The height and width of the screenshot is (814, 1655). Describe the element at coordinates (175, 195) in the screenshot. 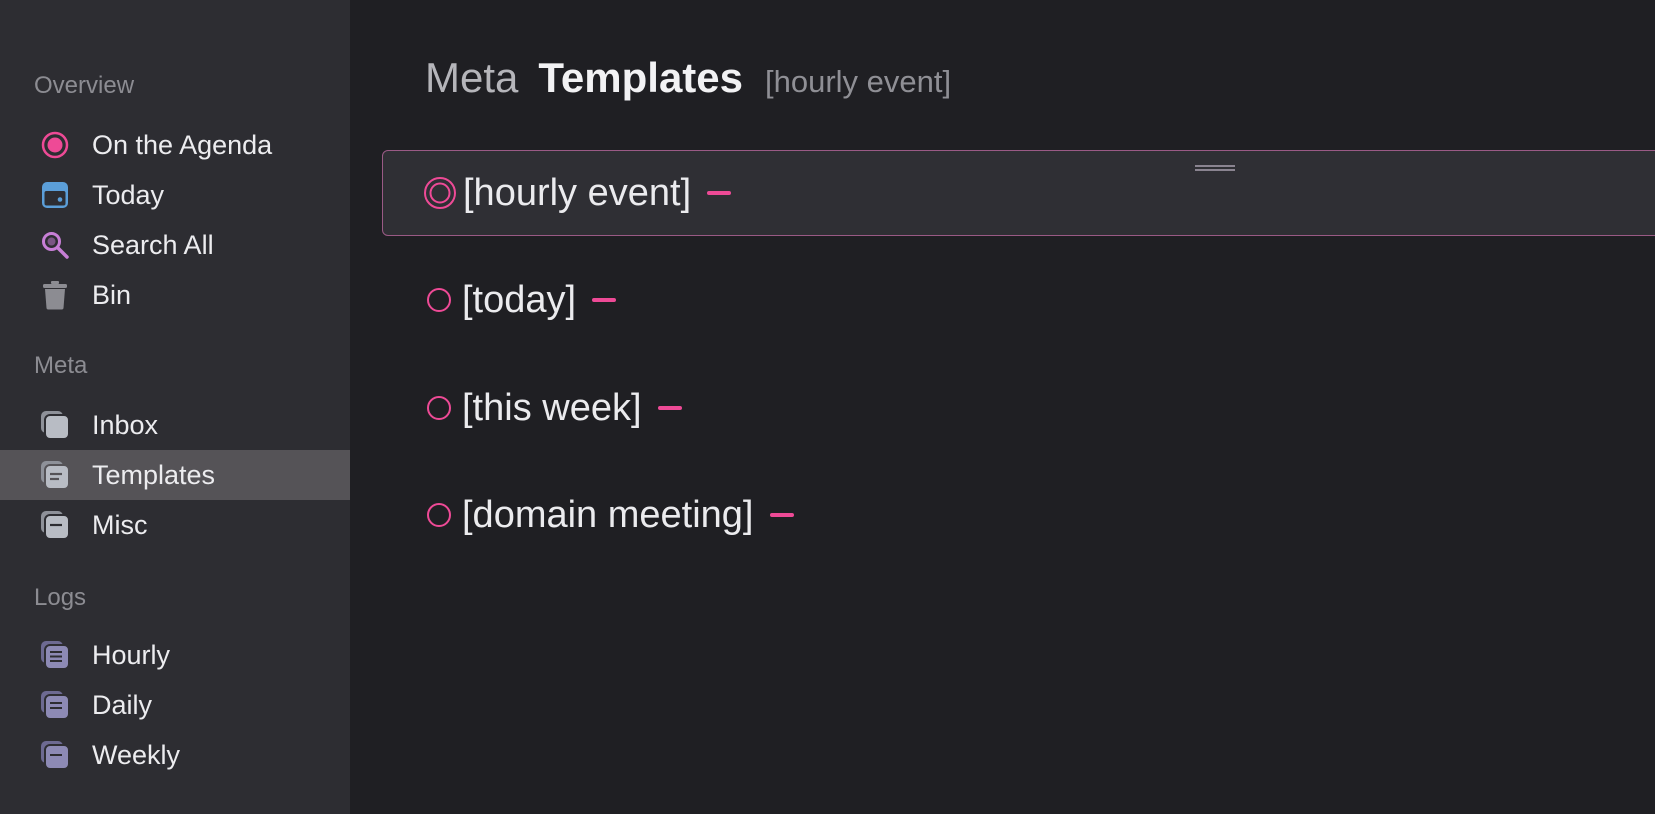

I see `sidebar-item-today: Today` at that location.